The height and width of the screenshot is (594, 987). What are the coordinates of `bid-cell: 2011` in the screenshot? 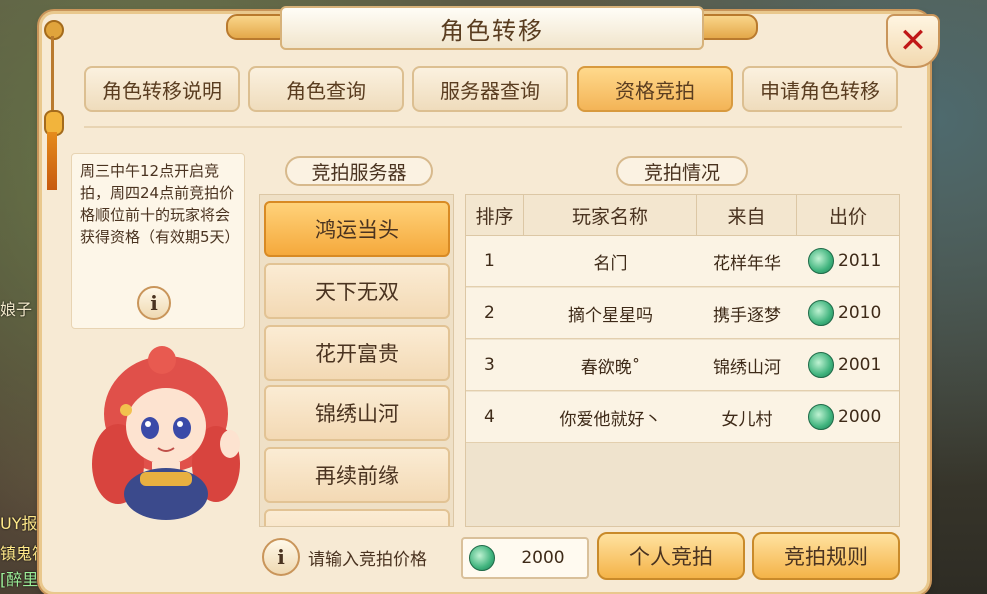 It's located at (844, 261).